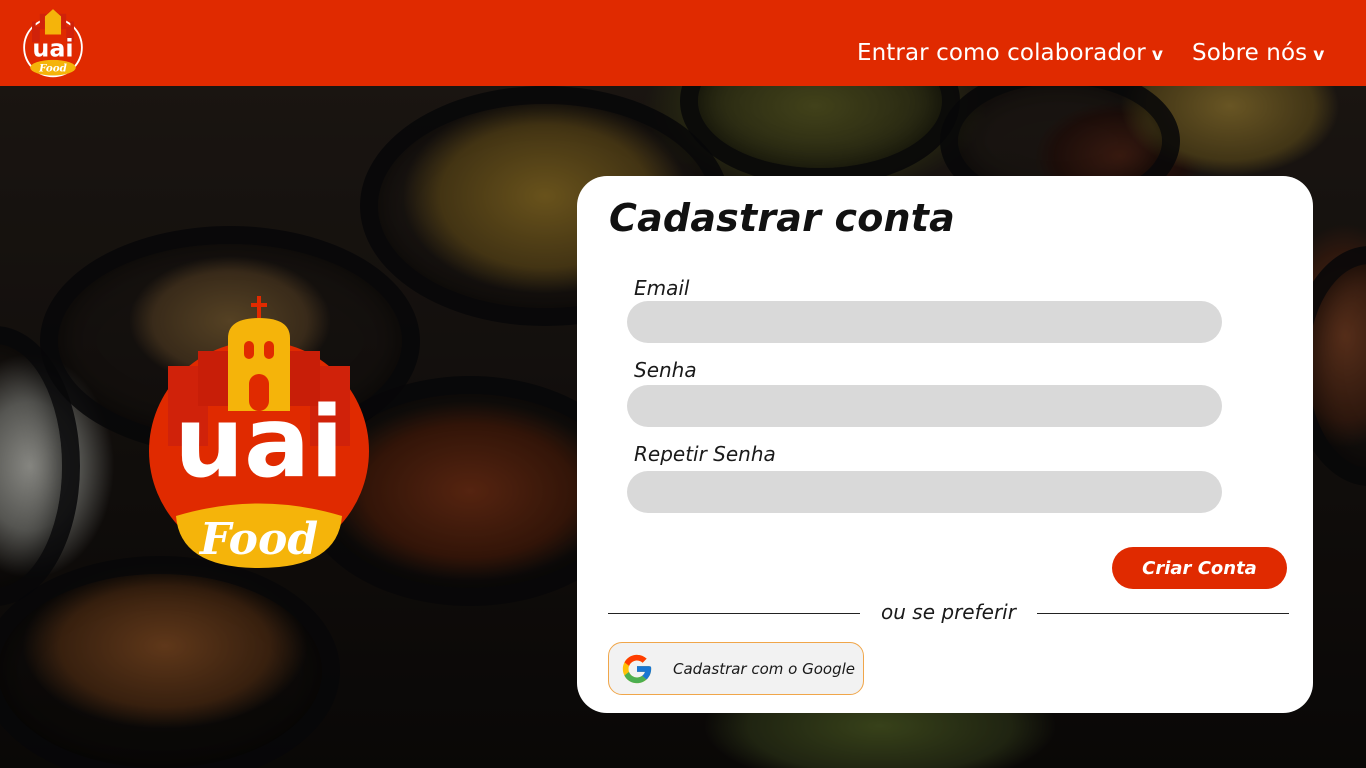 The image size is (1366, 768). I want to click on repeat-password-field, so click(924, 492).